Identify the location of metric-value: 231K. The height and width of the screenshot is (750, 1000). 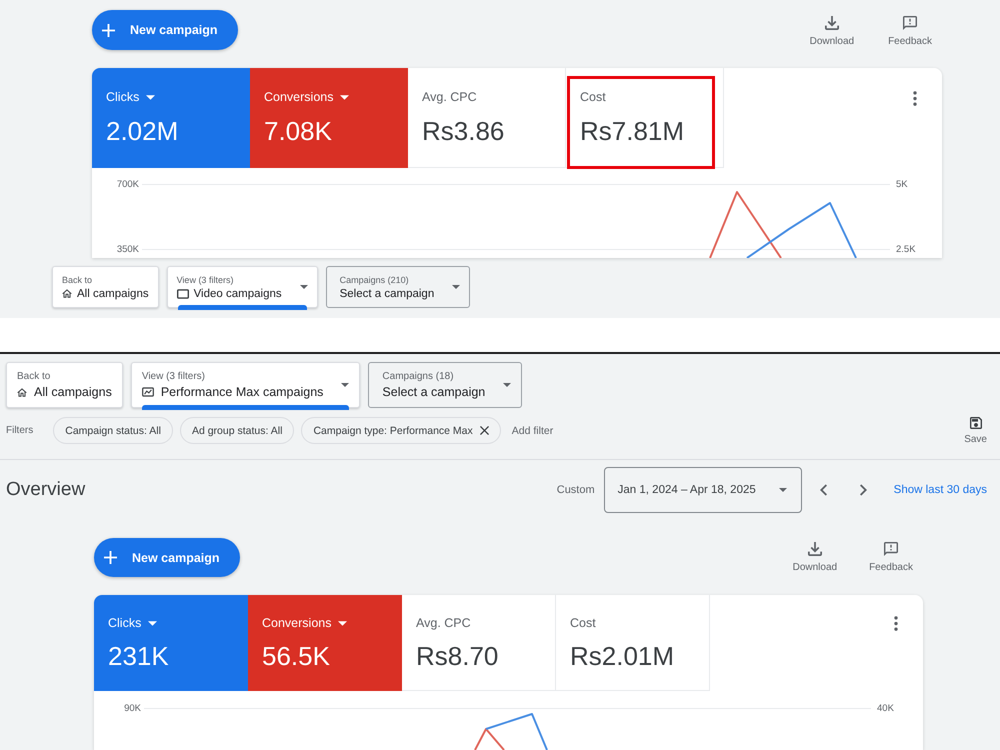
(138, 656).